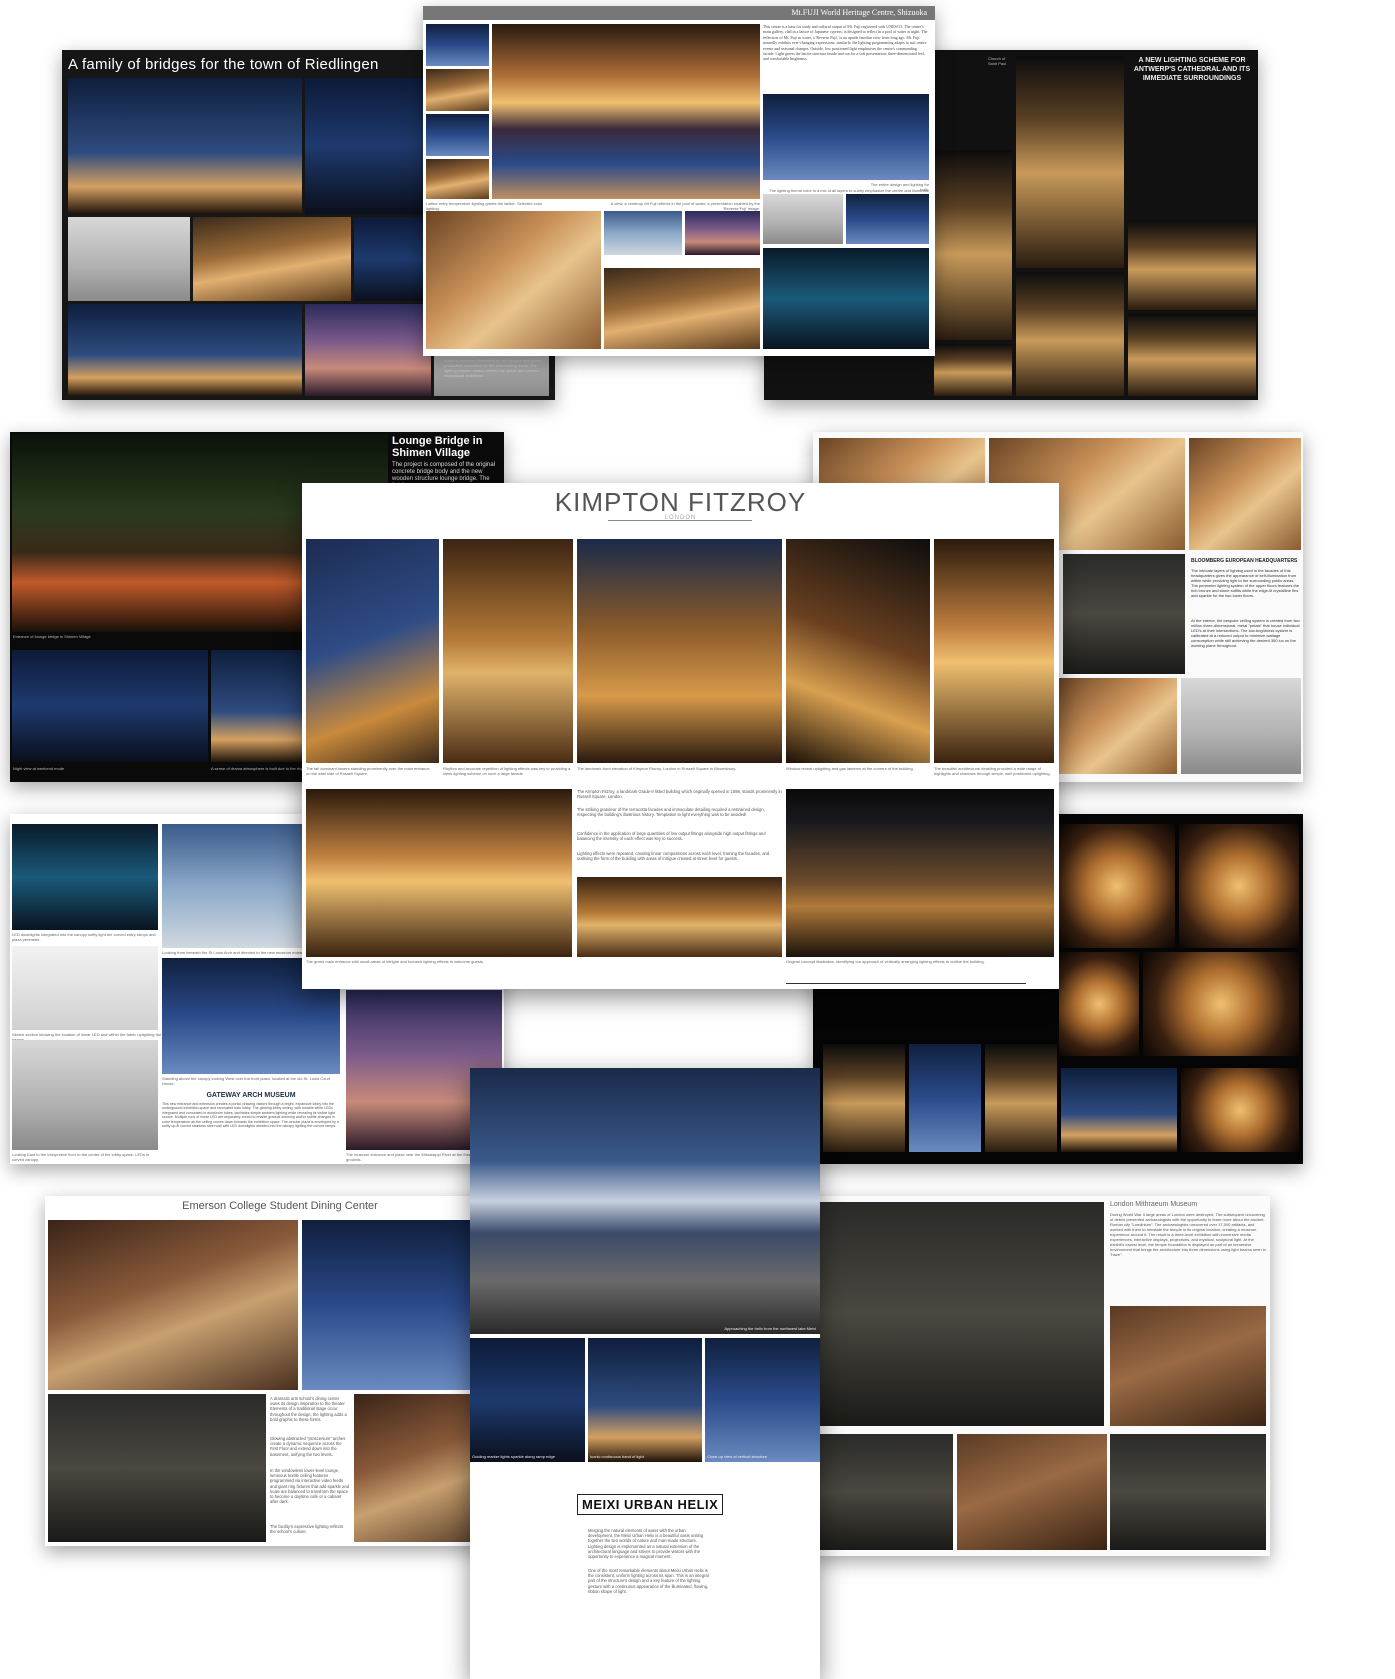 This screenshot has width=1395, height=1679. Describe the element at coordinates (973, 370) in the screenshot. I see `antwerp-photo-bottom` at that location.